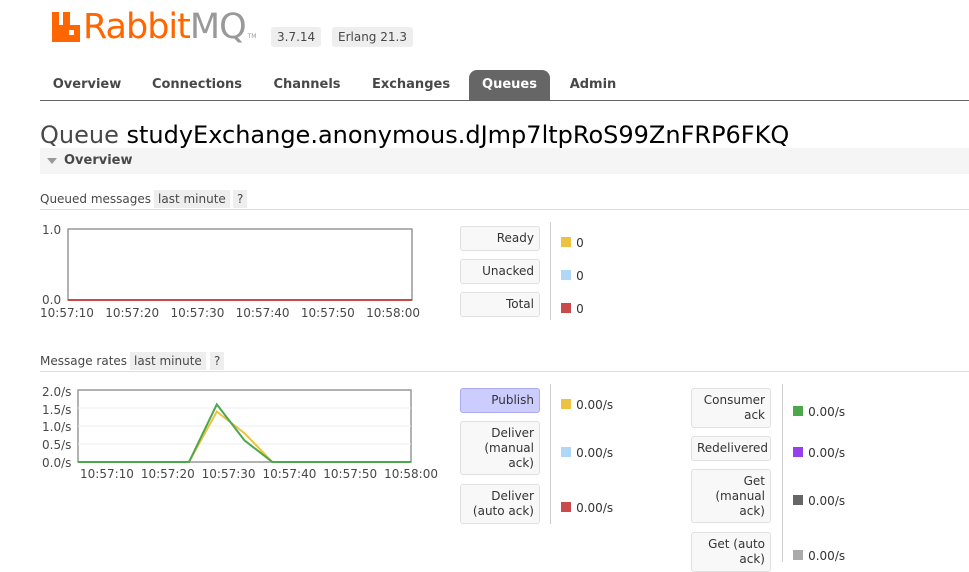  I want to click on unacked-value: 0, so click(580, 276).